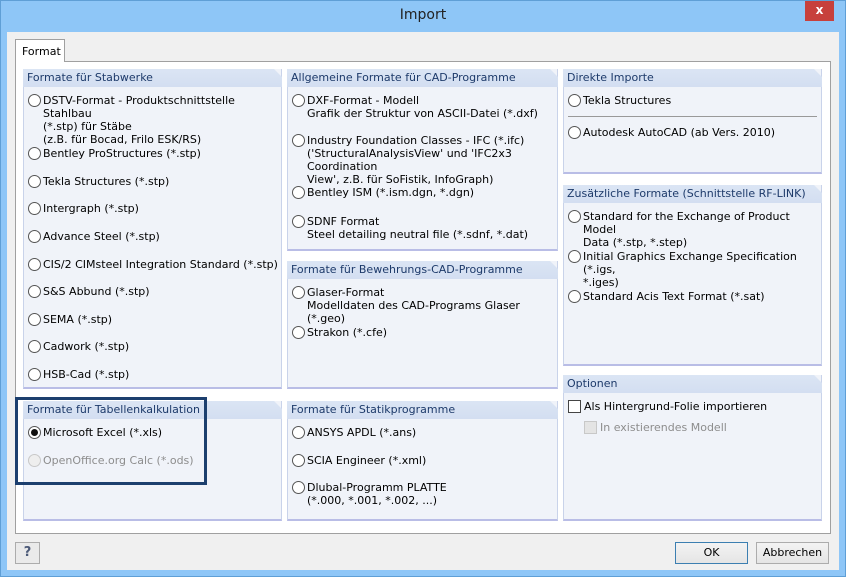 This screenshot has width=846, height=577. I want to click on radio-option: SCIA Engineer (*.xml), so click(359, 460).